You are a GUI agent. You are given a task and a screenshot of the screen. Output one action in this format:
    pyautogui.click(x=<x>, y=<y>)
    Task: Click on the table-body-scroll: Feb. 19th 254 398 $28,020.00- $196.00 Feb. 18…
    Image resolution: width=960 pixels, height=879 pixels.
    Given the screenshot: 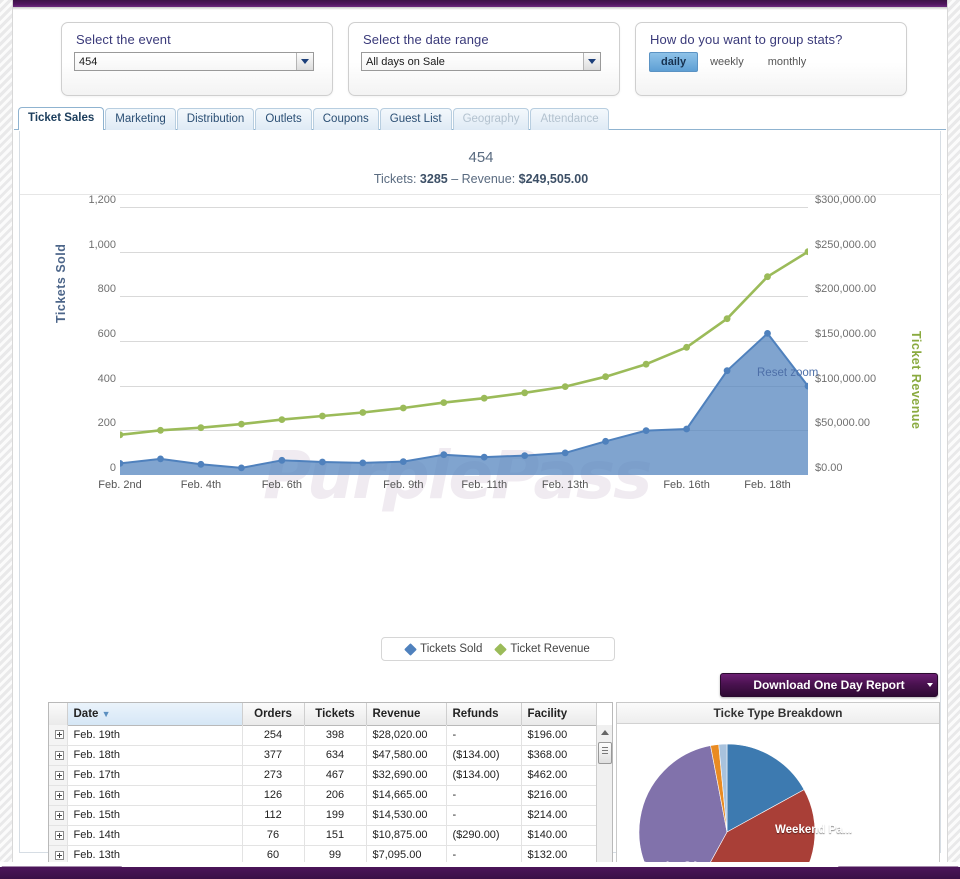 What is the action you would take?
    pyautogui.click(x=330, y=802)
    